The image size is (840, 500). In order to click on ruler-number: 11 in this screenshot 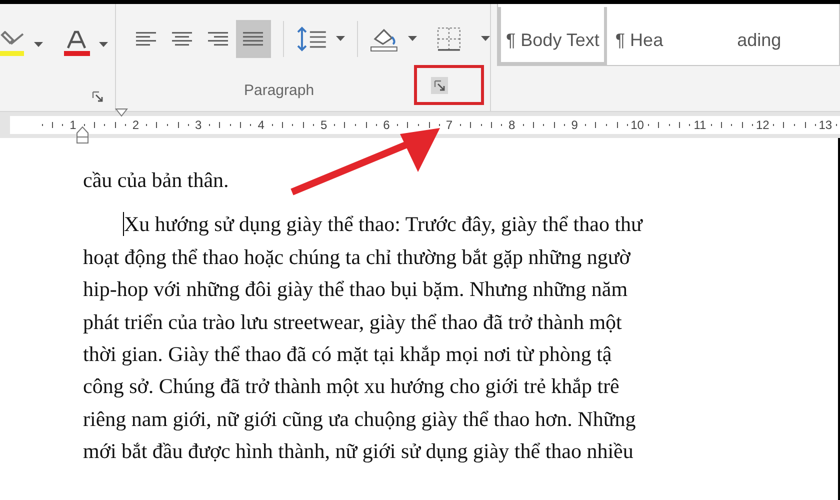, I will do `click(700, 125)`.